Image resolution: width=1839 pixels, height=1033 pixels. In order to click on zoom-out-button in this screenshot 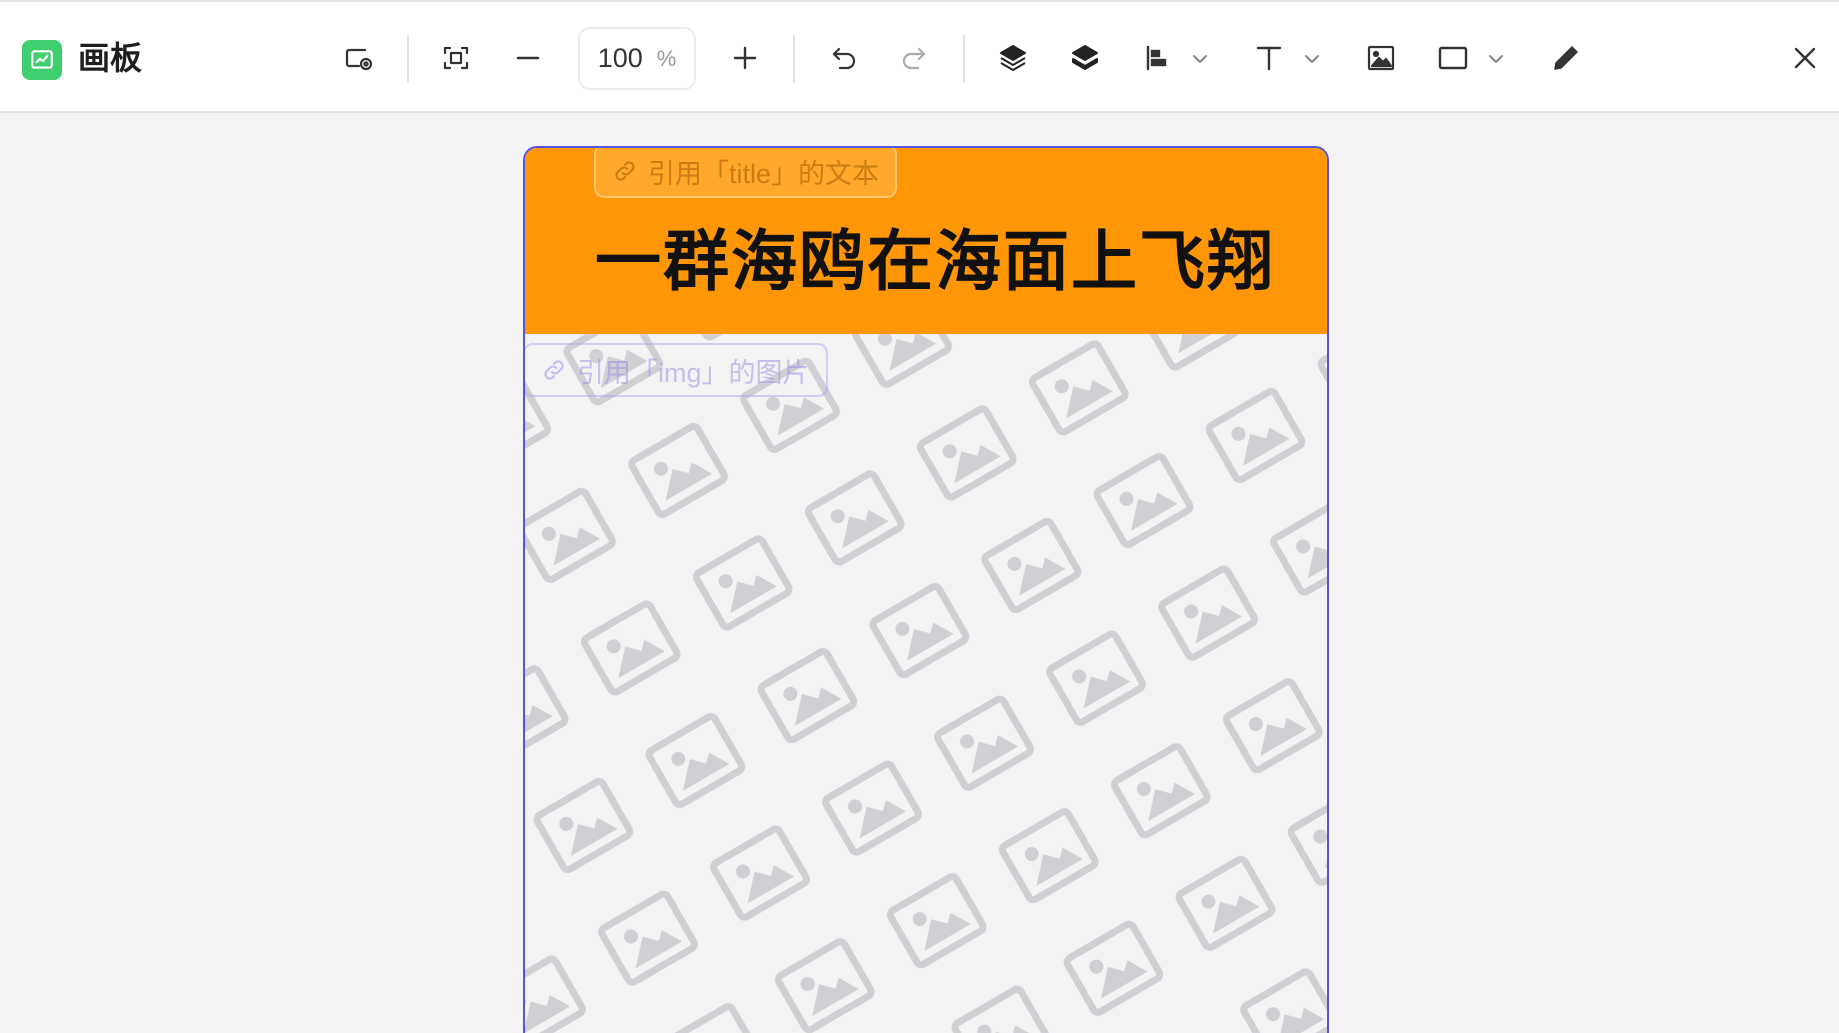, I will do `click(528, 58)`.